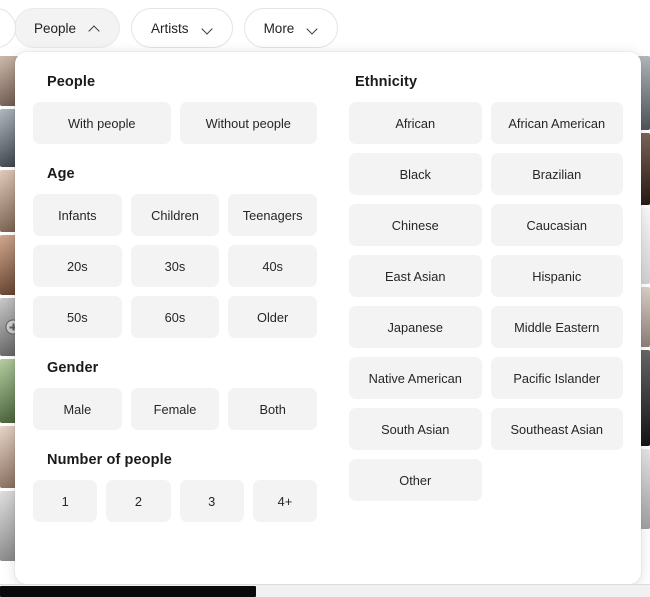  I want to click on section-title-age: Age, so click(61, 174).